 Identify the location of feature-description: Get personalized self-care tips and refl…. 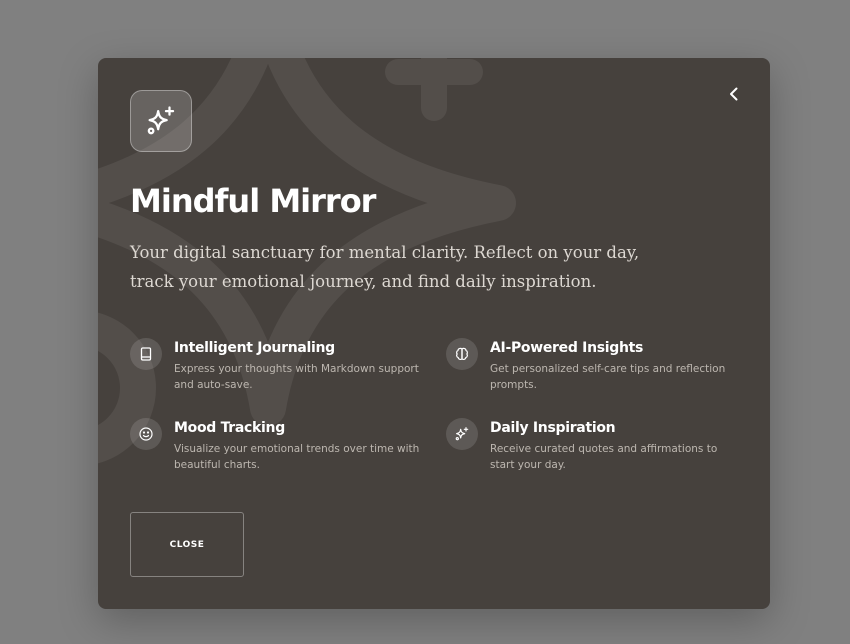
(608, 377).